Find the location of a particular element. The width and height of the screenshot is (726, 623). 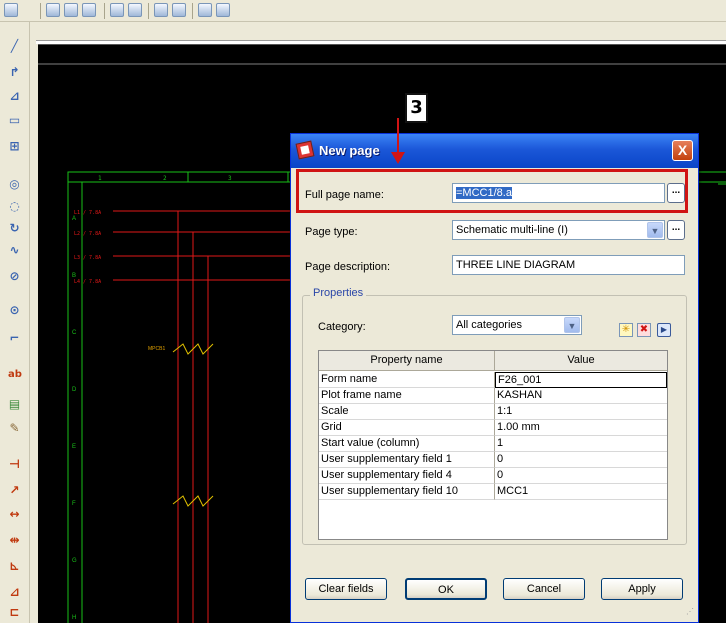

main-toolbar is located at coordinates (363, 11).